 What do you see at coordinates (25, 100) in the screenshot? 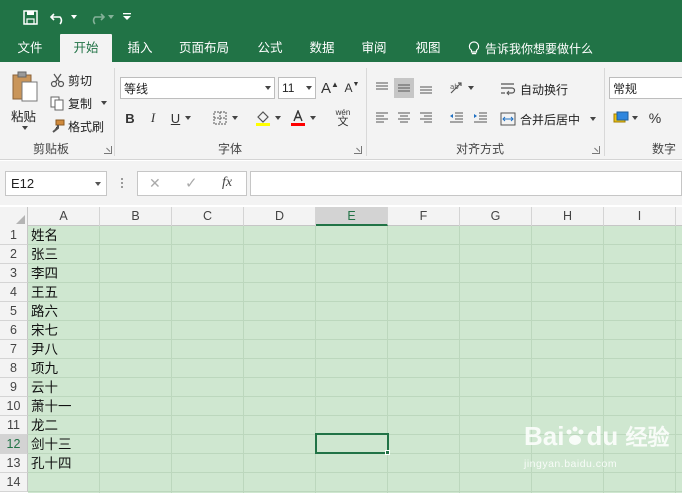
I see `paste-button: 粘贴` at bounding box center [25, 100].